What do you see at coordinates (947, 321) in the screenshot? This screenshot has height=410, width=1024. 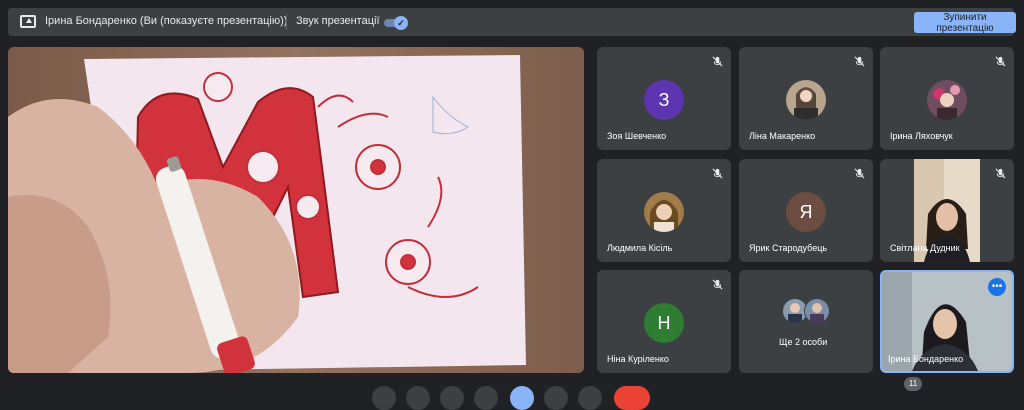 I see `self-view-tile: ••• Ірина Бондаренко` at bounding box center [947, 321].